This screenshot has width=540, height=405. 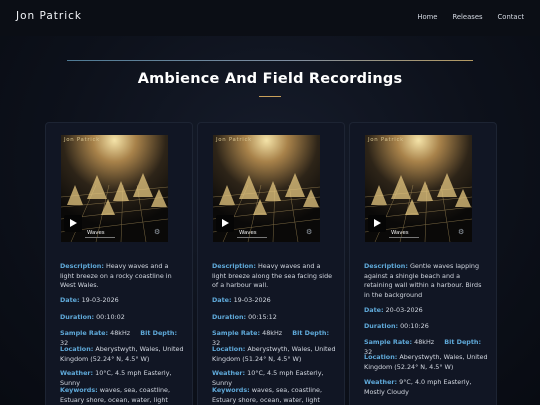 I want to click on duration-row: Duration: 00:15:12, so click(x=274, y=318).